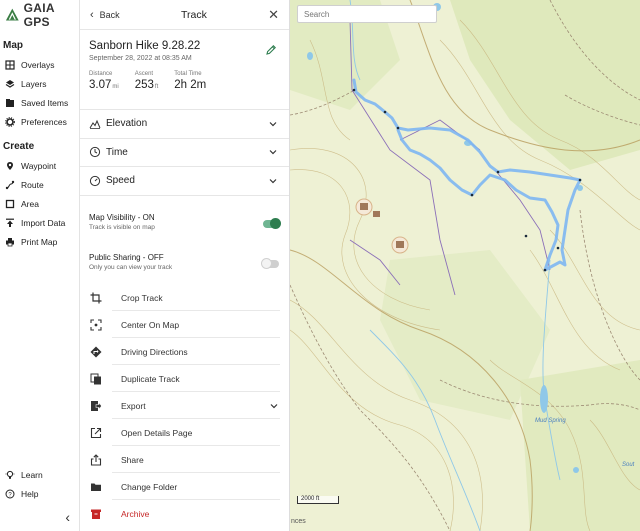 Image resolution: width=640 pixels, height=531 pixels. Describe the element at coordinates (149, 486) in the screenshot. I see `action-label: Change Folder` at that location.